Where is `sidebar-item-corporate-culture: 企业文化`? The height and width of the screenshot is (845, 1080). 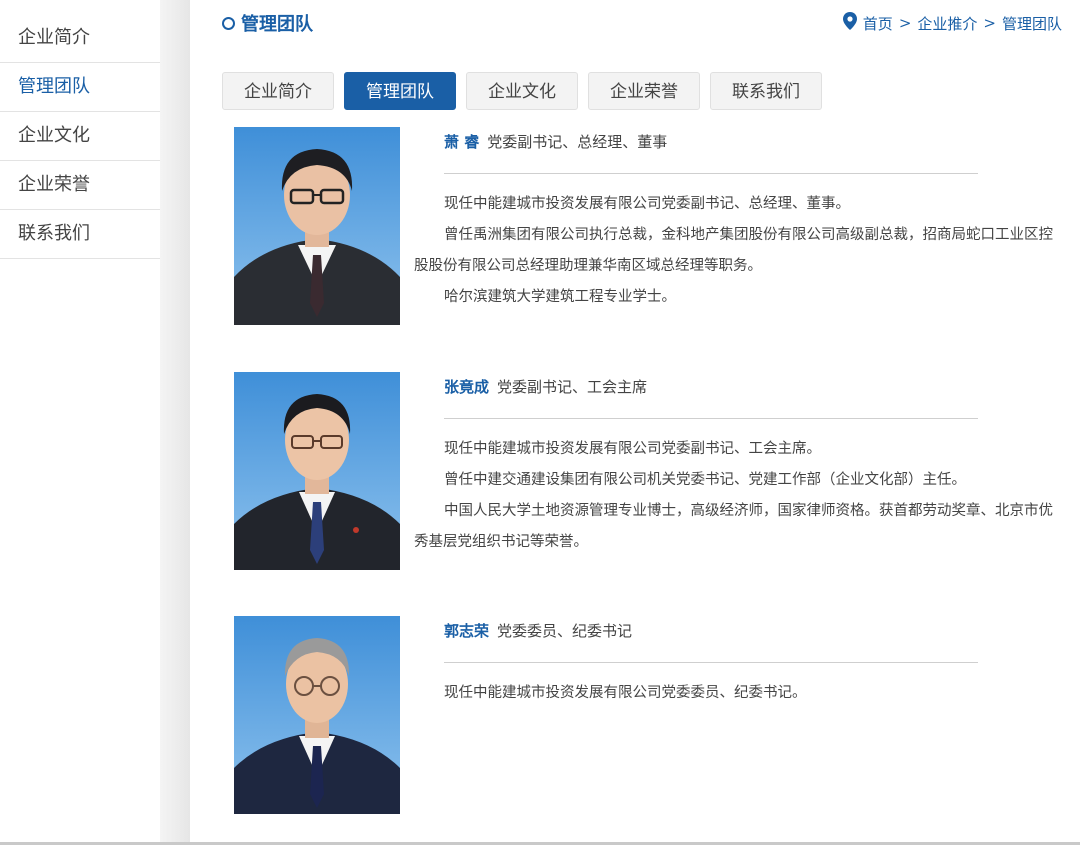 sidebar-item-corporate-culture: 企业文化 is located at coordinates (80, 136).